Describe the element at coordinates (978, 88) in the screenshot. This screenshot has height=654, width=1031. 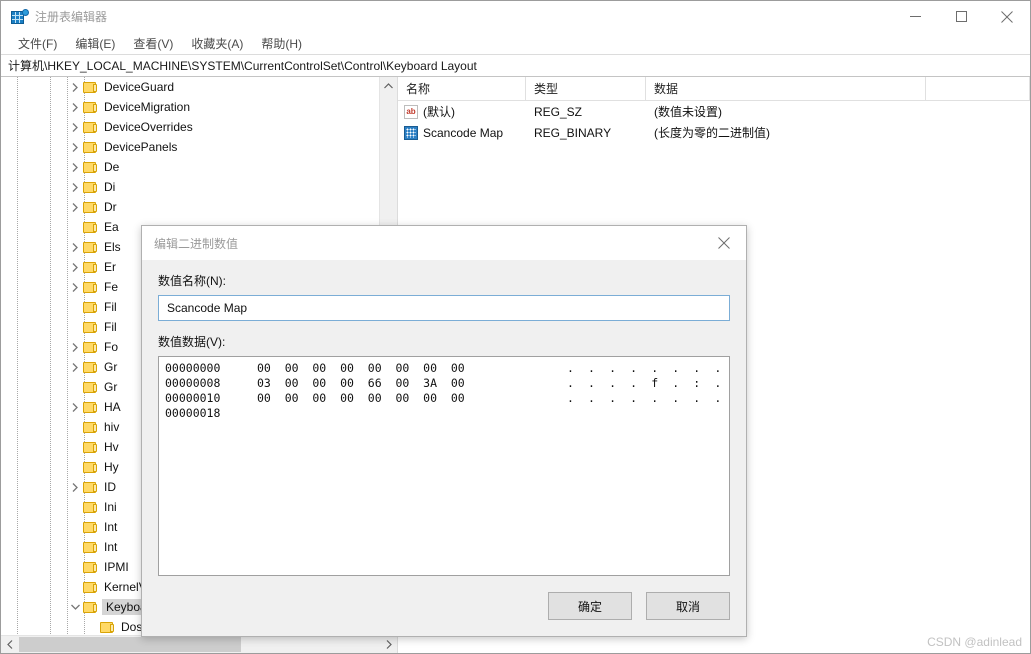
I see `column-header-filler` at that location.